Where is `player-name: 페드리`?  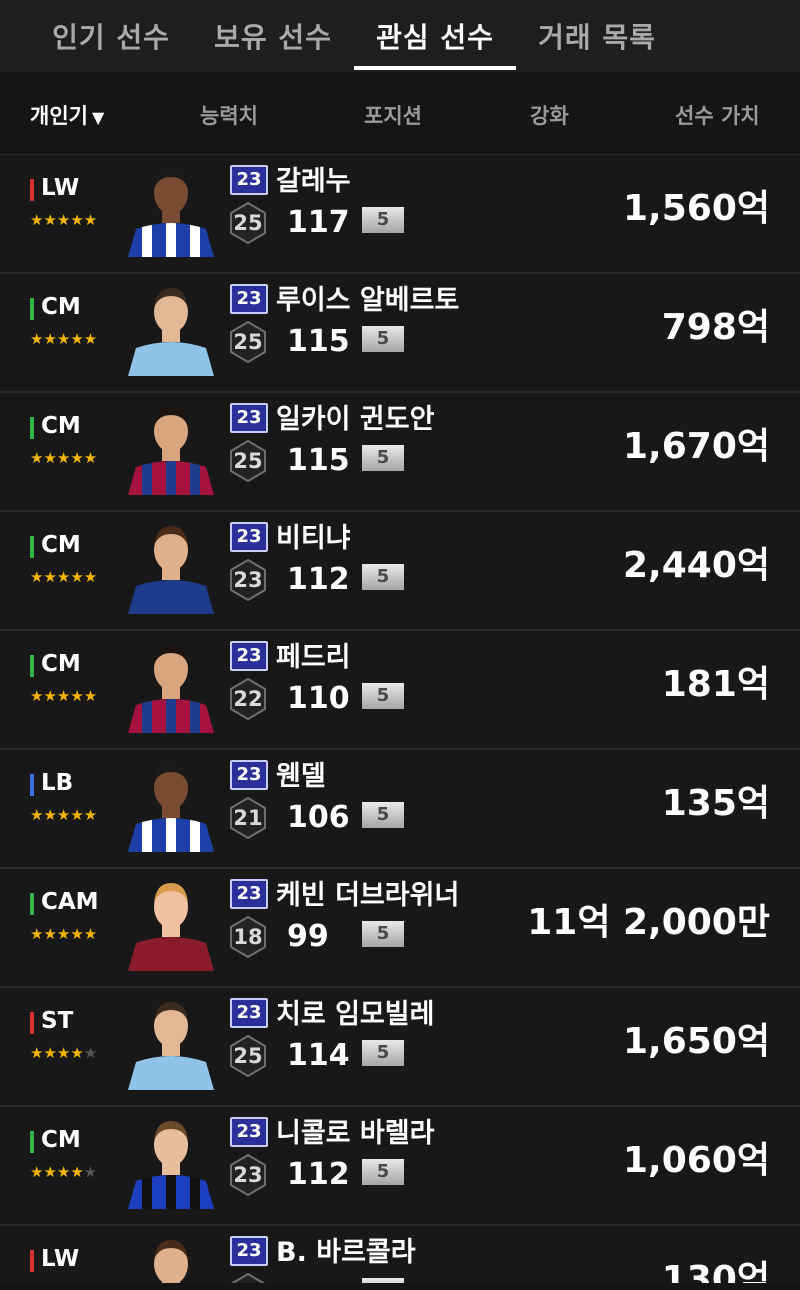 player-name: 페드리 is located at coordinates (313, 657).